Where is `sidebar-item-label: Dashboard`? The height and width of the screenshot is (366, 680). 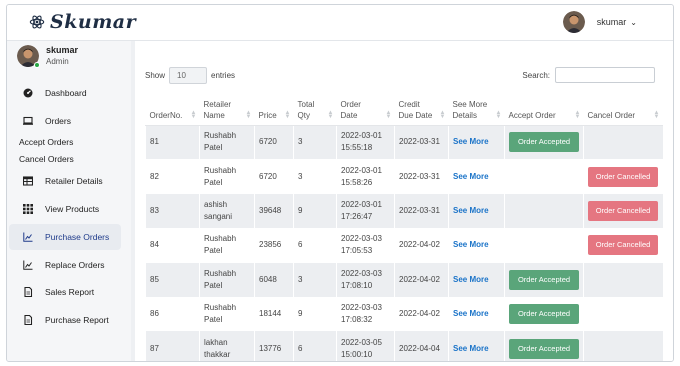
sidebar-item-label: Dashboard is located at coordinates (66, 93).